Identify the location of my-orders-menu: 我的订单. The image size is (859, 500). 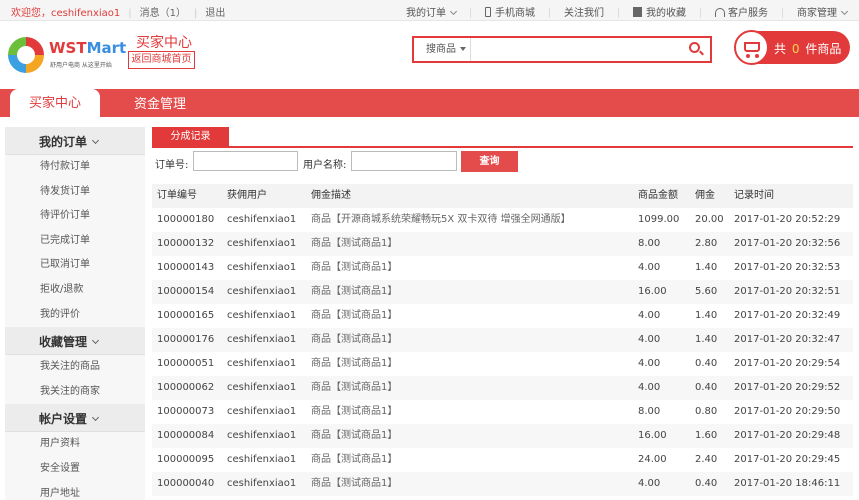
(432, 11).